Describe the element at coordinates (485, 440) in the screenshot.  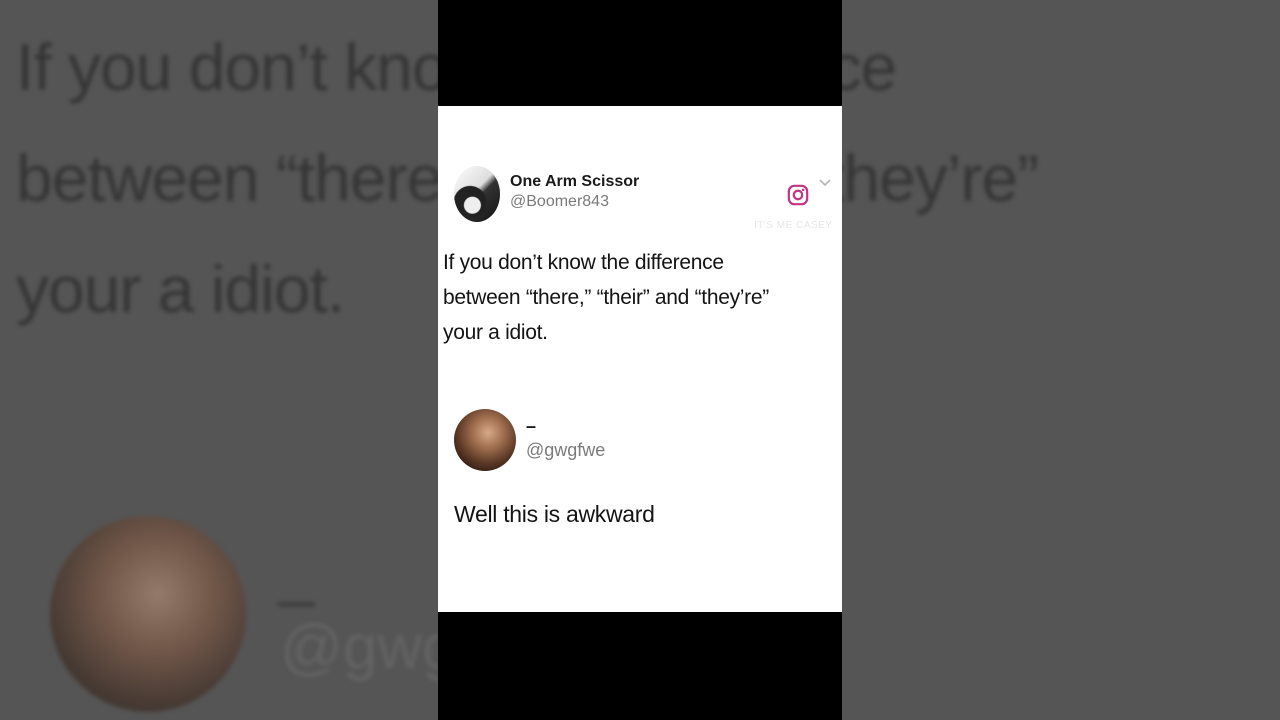
I see `reply-avatar` at that location.